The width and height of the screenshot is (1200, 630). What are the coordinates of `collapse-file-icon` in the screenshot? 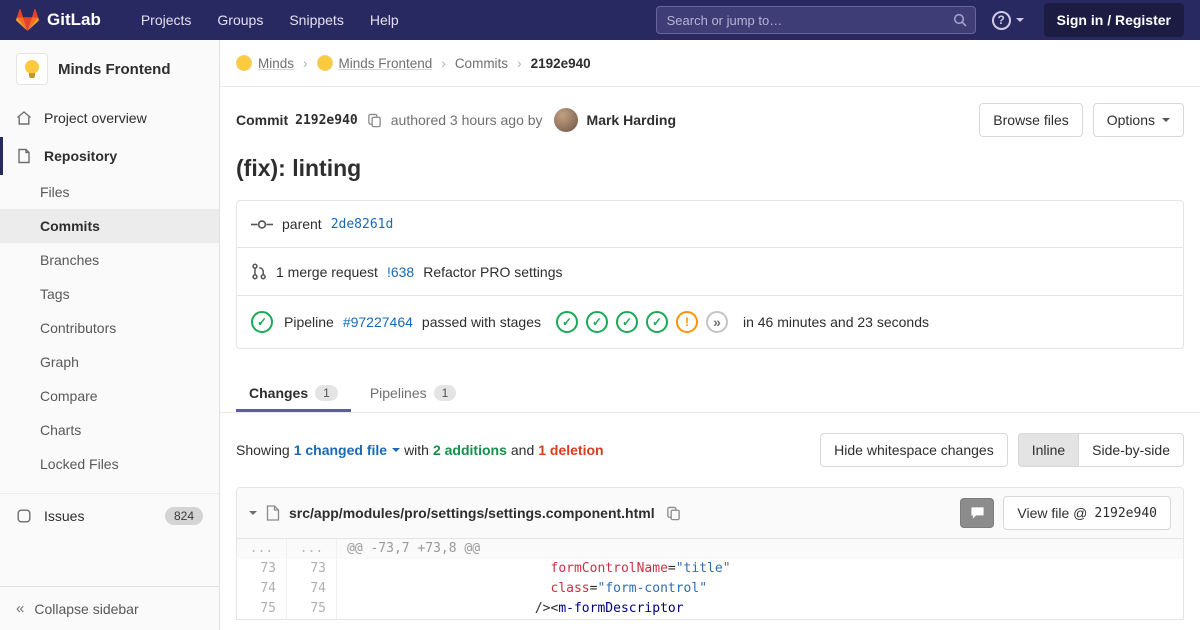 It's located at (253, 513).